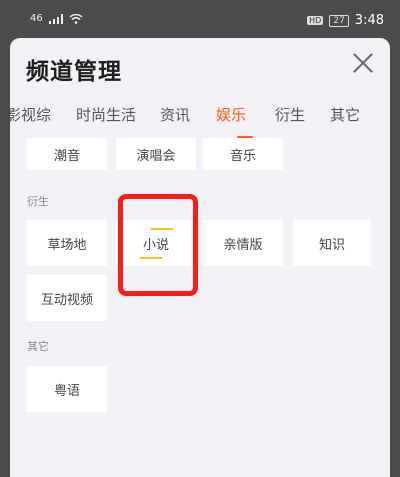 This screenshot has width=400, height=477. I want to click on hd-badge: HD, so click(315, 20).